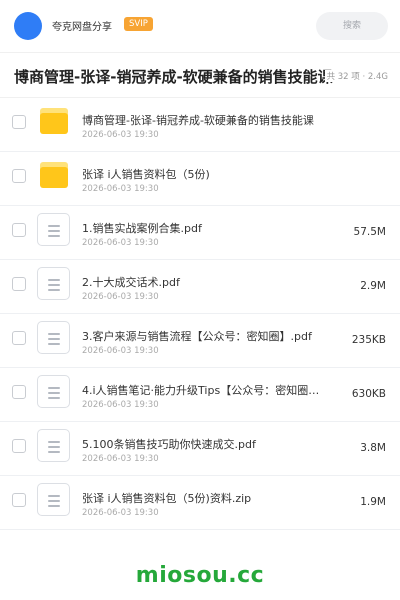 The height and width of the screenshot is (600, 400). Describe the element at coordinates (369, 232) in the screenshot. I see `file-size: 57.5M` at that location.